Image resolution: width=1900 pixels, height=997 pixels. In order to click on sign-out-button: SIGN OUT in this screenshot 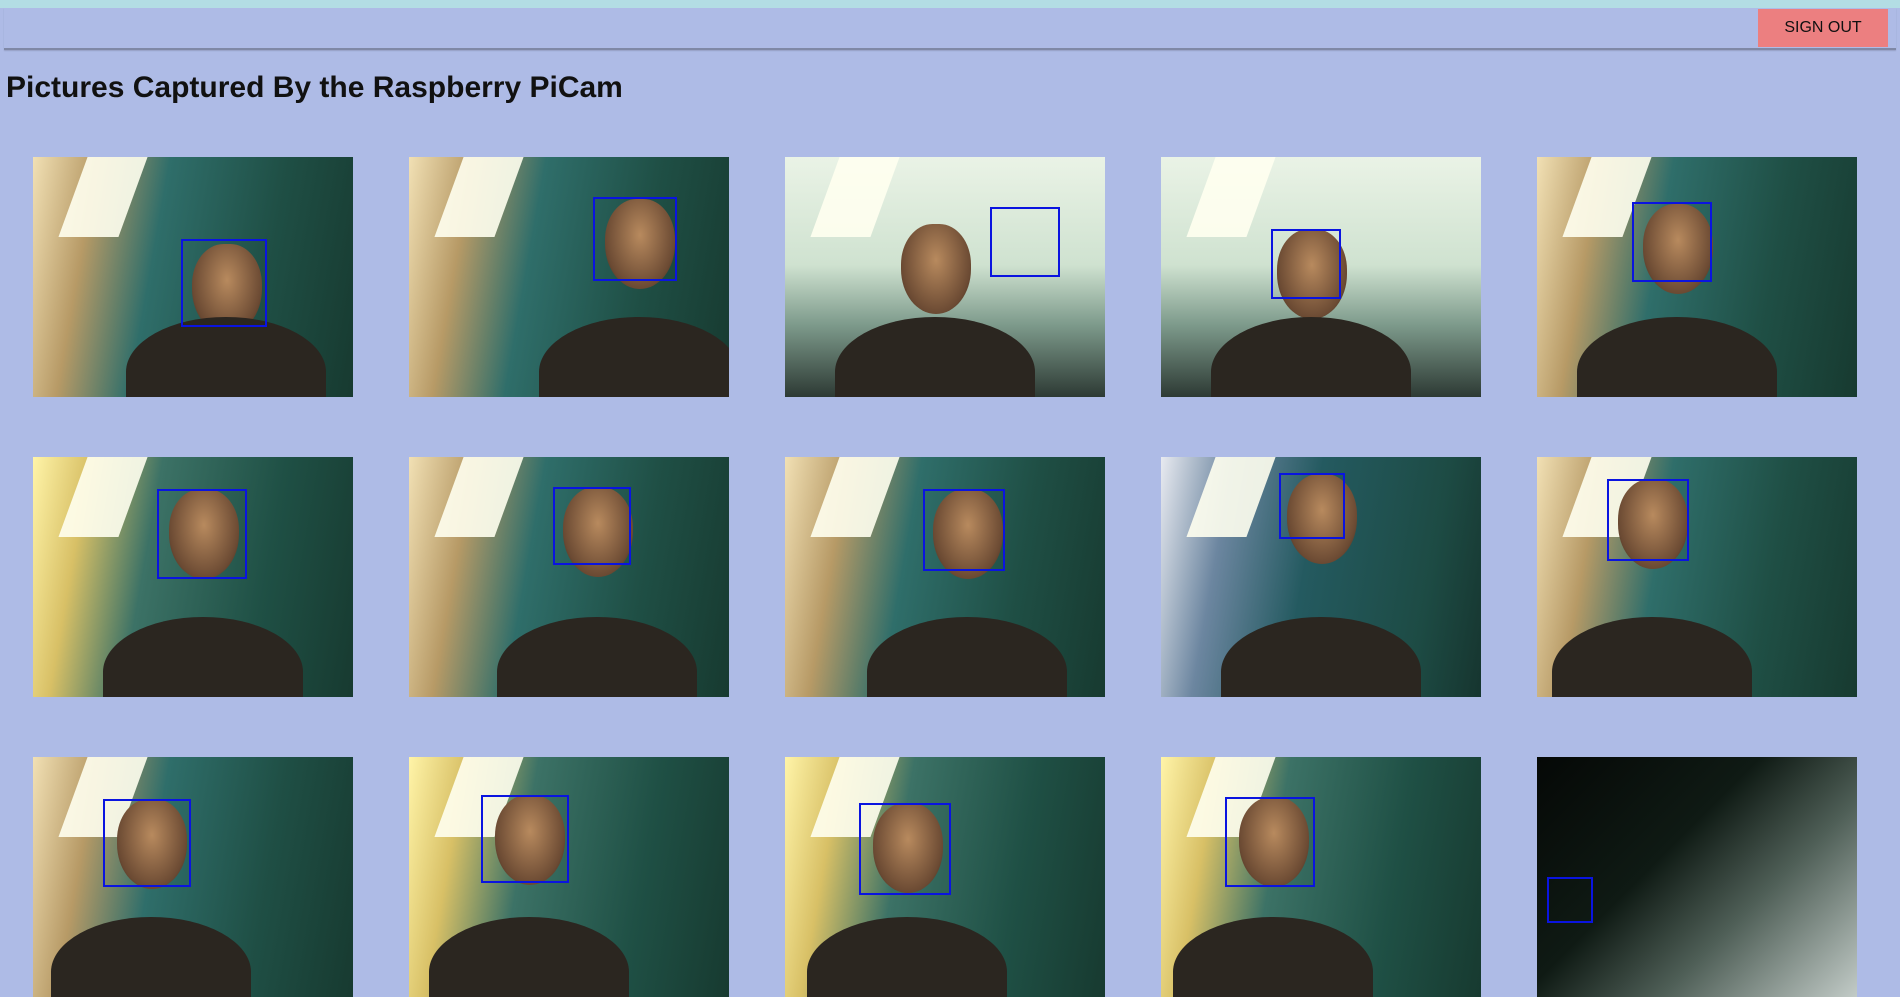, I will do `click(1823, 28)`.